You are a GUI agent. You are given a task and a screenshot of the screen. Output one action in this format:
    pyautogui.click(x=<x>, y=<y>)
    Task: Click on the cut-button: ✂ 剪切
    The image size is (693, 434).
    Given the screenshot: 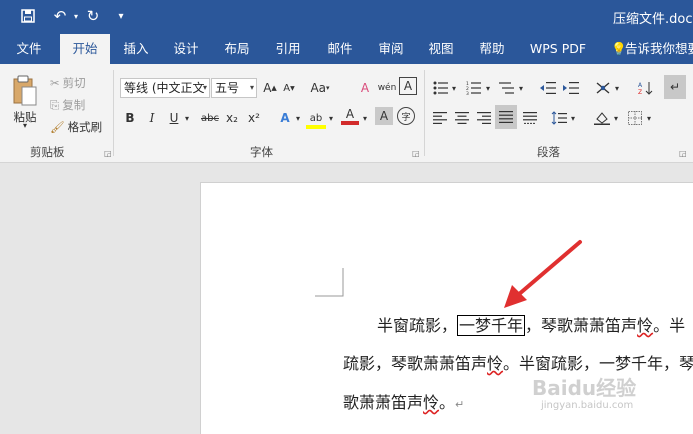 What is the action you would take?
    pyautogui.click(x=68, y=83)
    